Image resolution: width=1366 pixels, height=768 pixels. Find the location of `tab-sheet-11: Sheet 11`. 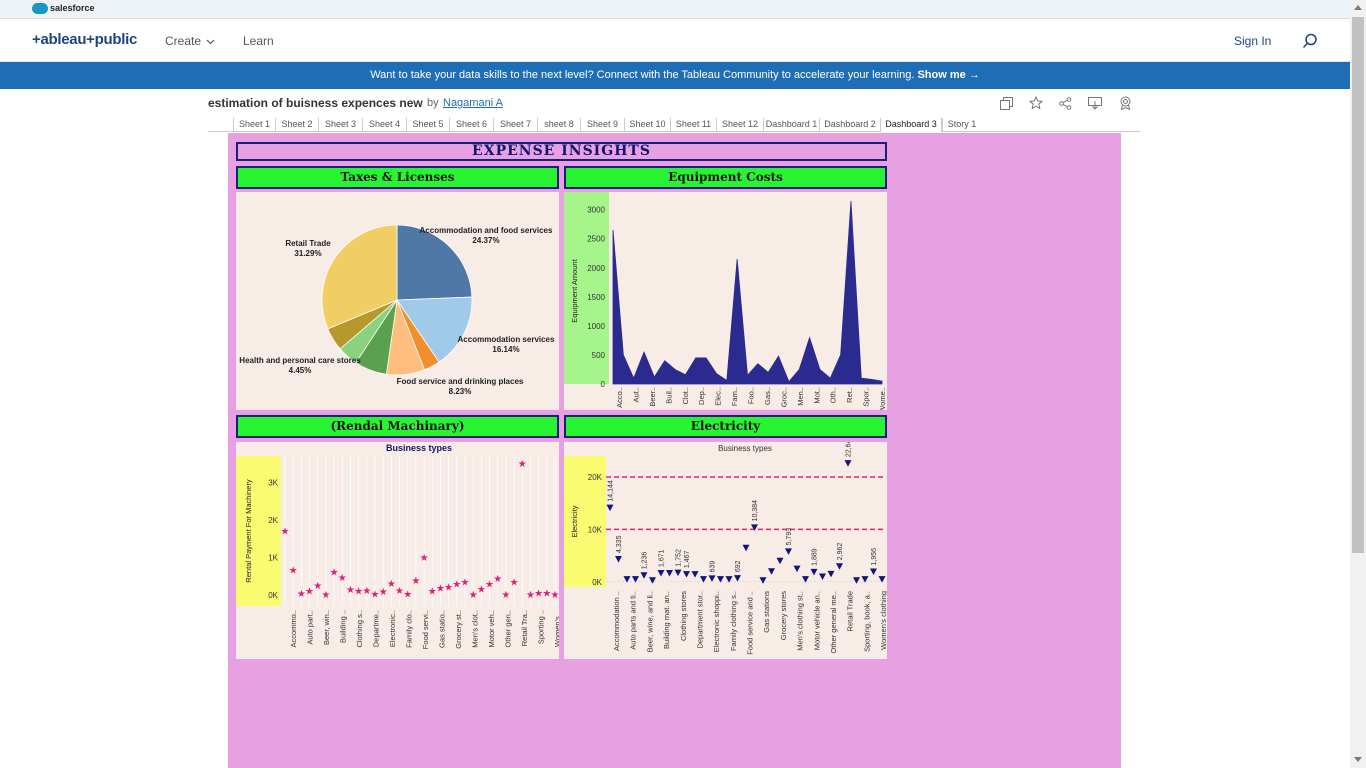

tab-sheet-11: Sheet 11 is located at coordinates (693, 125).